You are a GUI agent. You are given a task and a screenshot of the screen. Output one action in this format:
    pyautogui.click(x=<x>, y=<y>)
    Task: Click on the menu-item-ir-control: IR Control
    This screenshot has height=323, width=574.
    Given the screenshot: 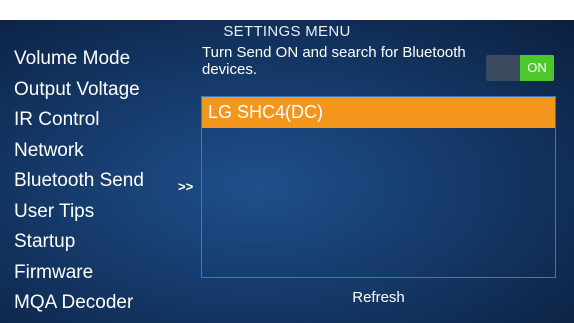 What is the action you would take?
    pyautogui.click(x=101, y=120)
    